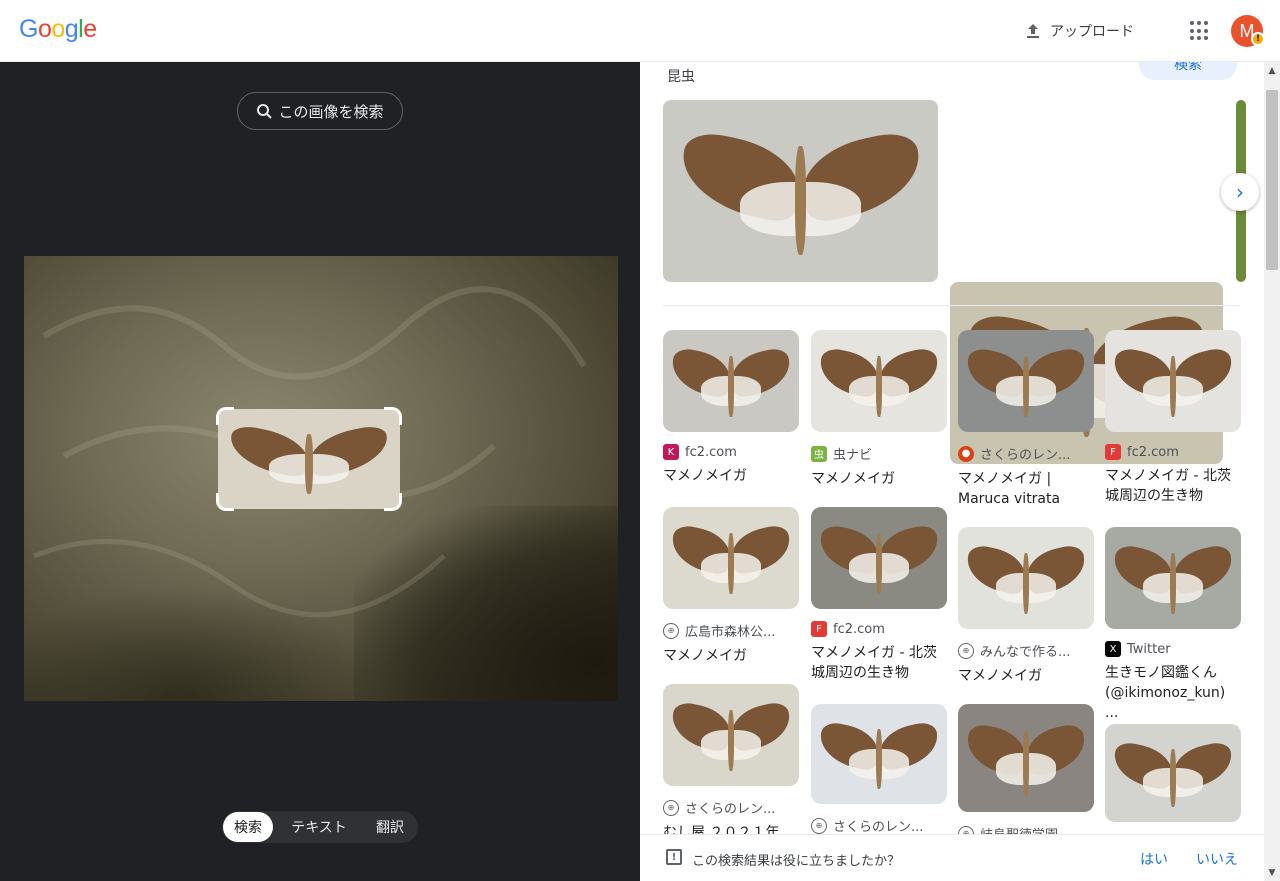 The width and height of the screenshot is (1280, 881). What do you see at coordinates (640, 31) in the screenshot?
I see `top-bar: Google アップロード M !` at bounding box center [640, 31].